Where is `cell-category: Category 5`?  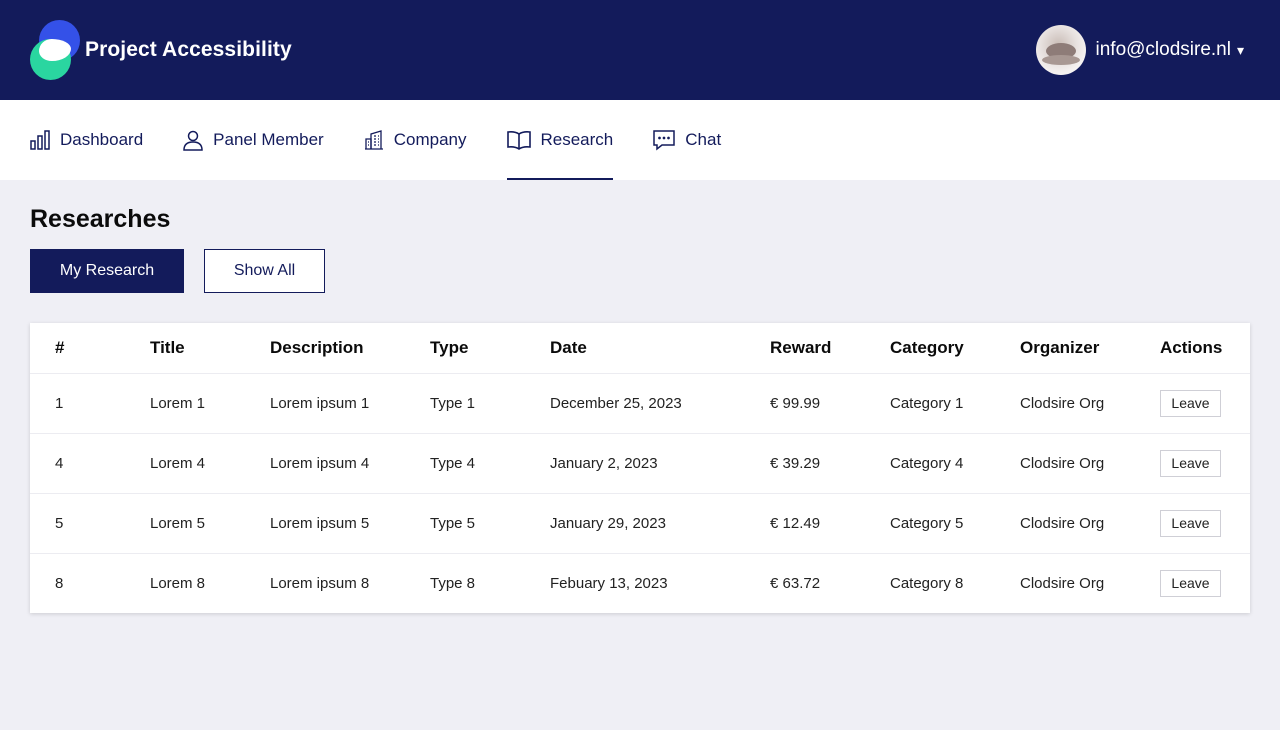 cell-category: Category 5 is located at coordinates (930, 523).